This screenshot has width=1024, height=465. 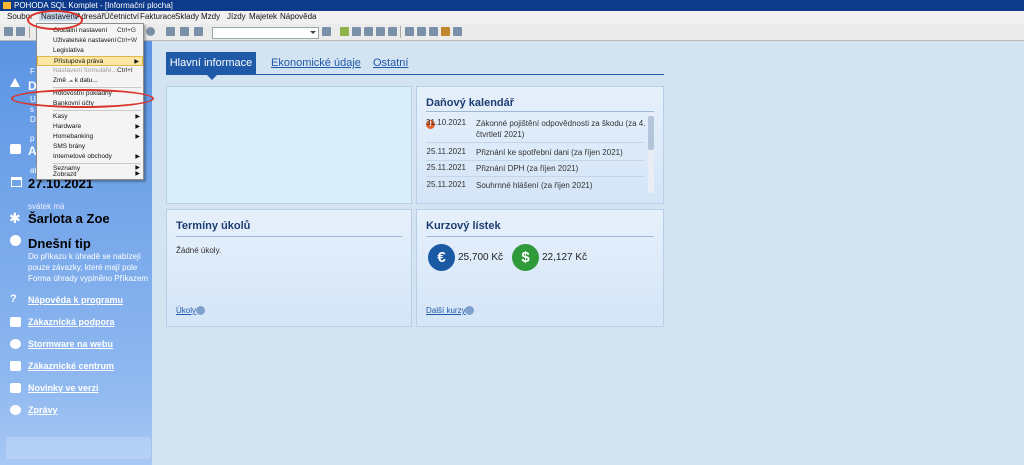 I want to click on tab-other: Ostatní, so click(x=390, y=63).